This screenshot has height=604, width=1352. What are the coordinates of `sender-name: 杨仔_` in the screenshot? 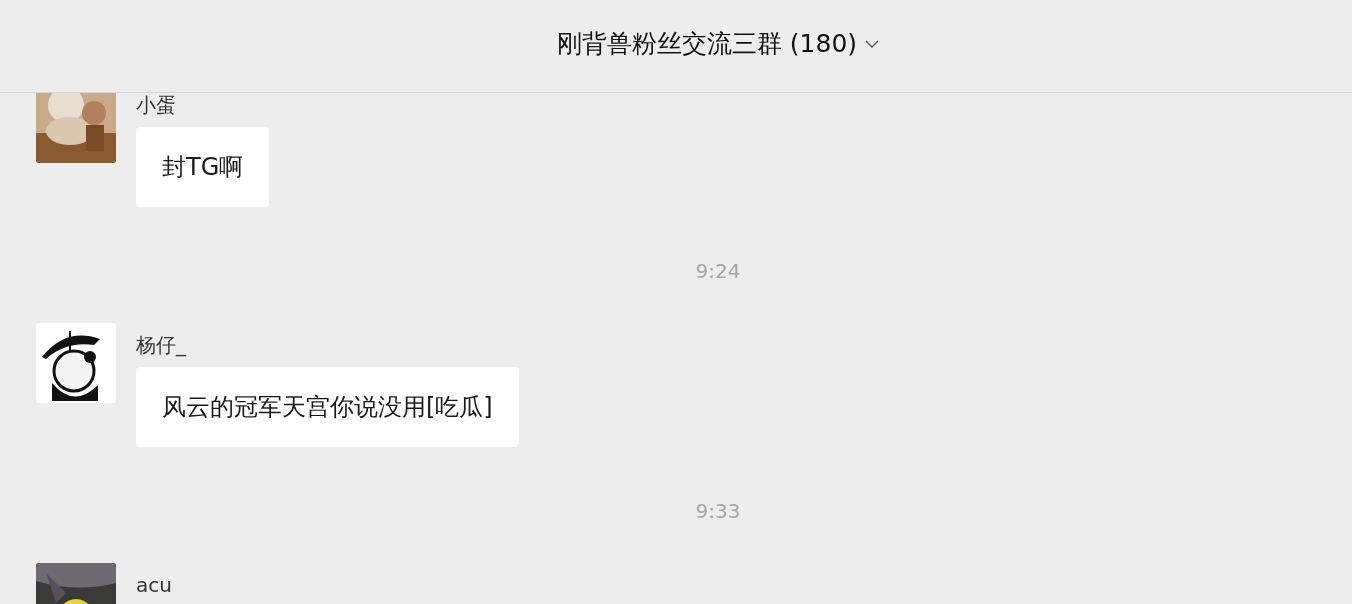 It's located at (161, 345).